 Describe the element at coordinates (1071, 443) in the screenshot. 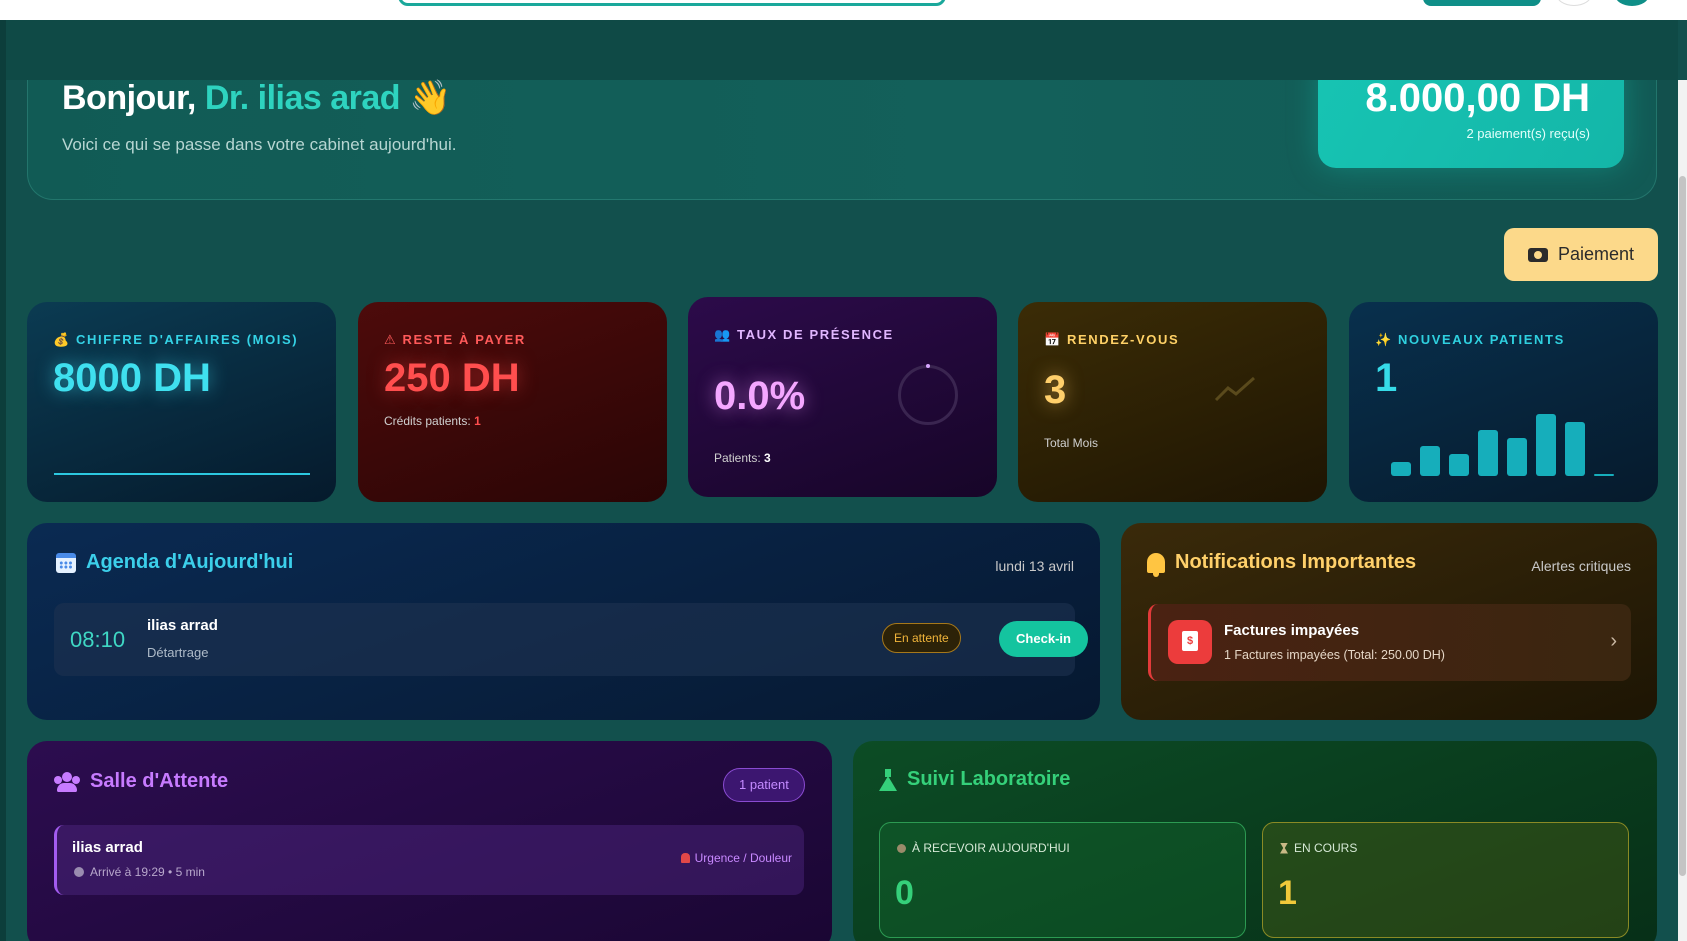

I see `appointments-sub: Total Mois` at that location.